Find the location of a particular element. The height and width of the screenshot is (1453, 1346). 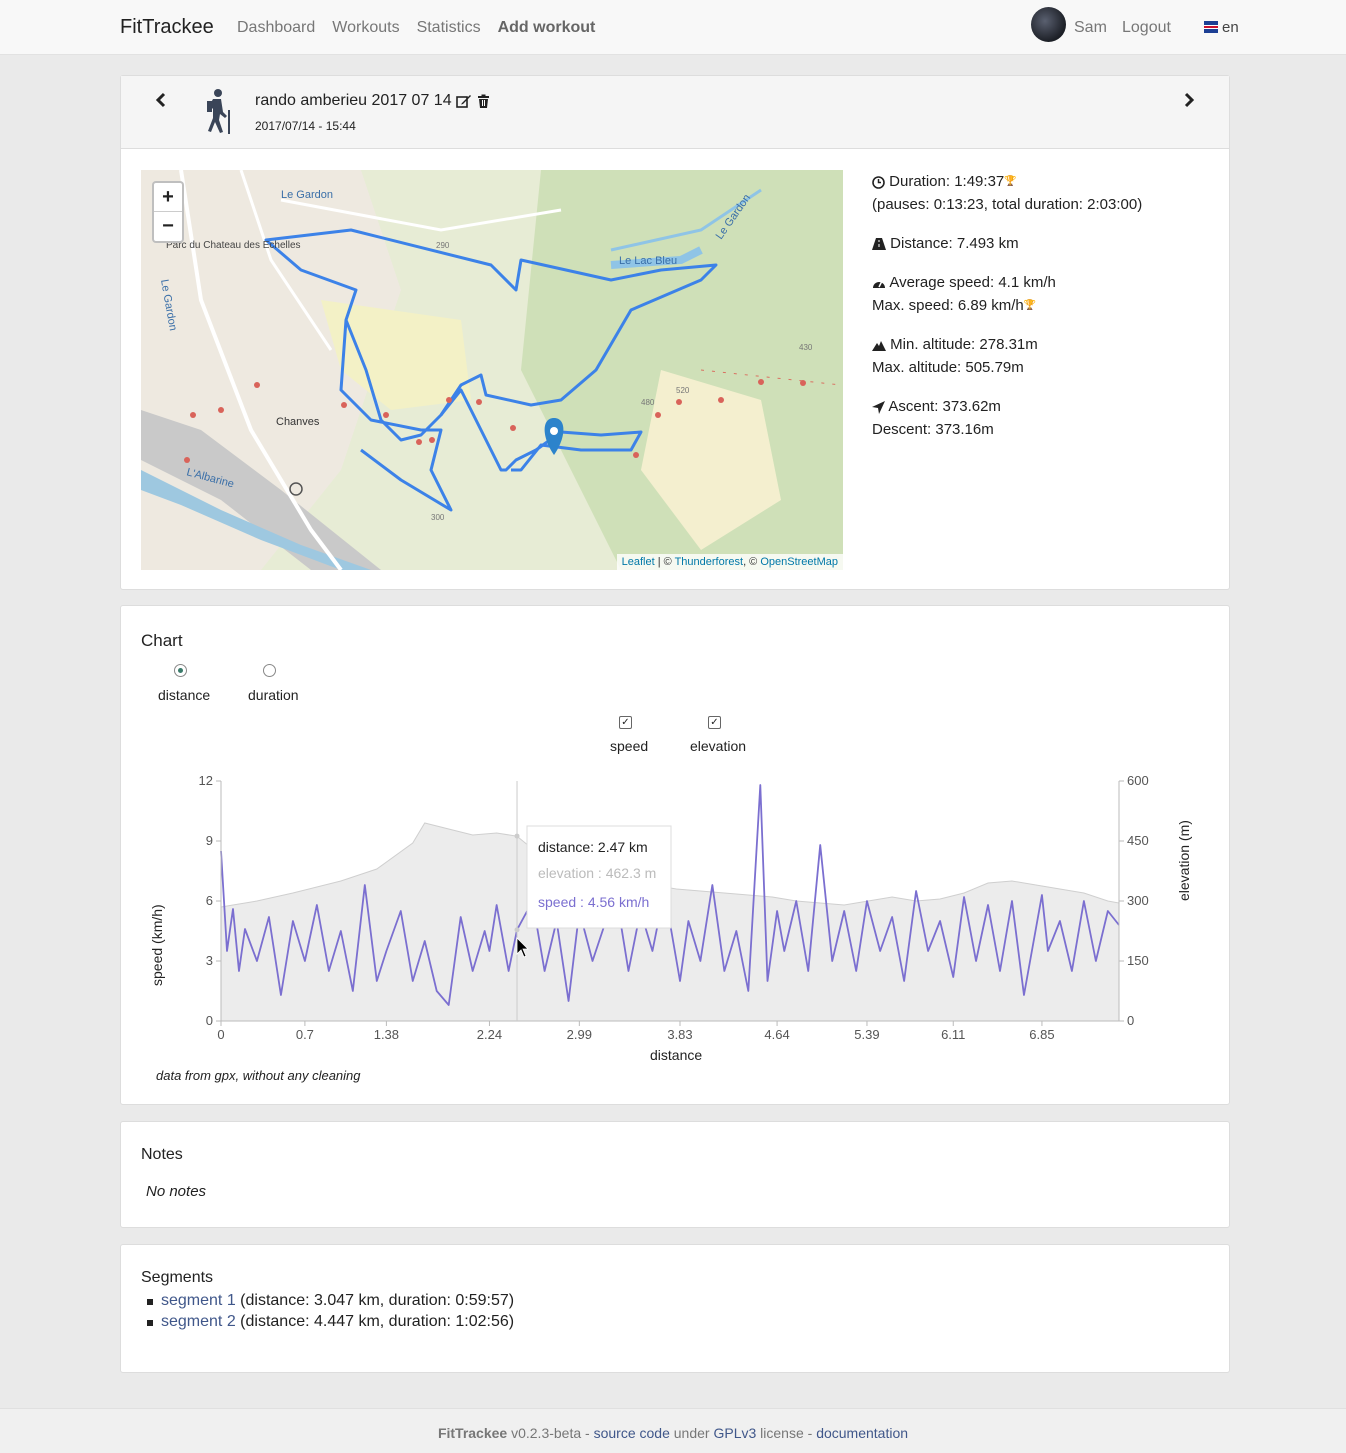

language-selector: en is located at coordinates (1230, 27).